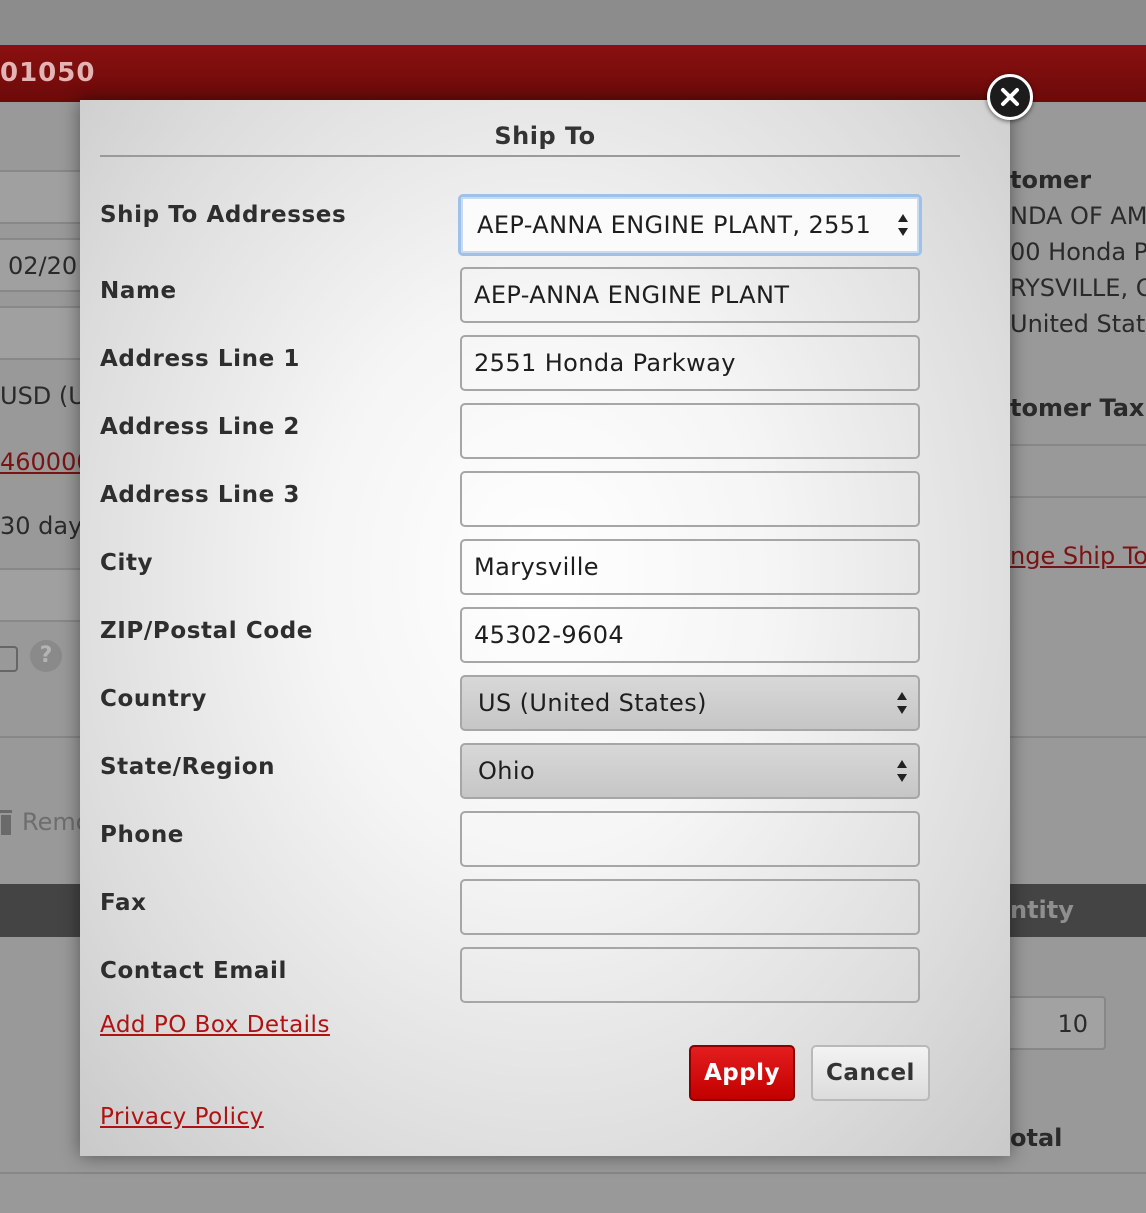 The width and height of the screenshot is (1146, 1213). What do you see at coordinates (530, 156) in the screenshot?
I see `title-divider` at bounding box center [530, 156].